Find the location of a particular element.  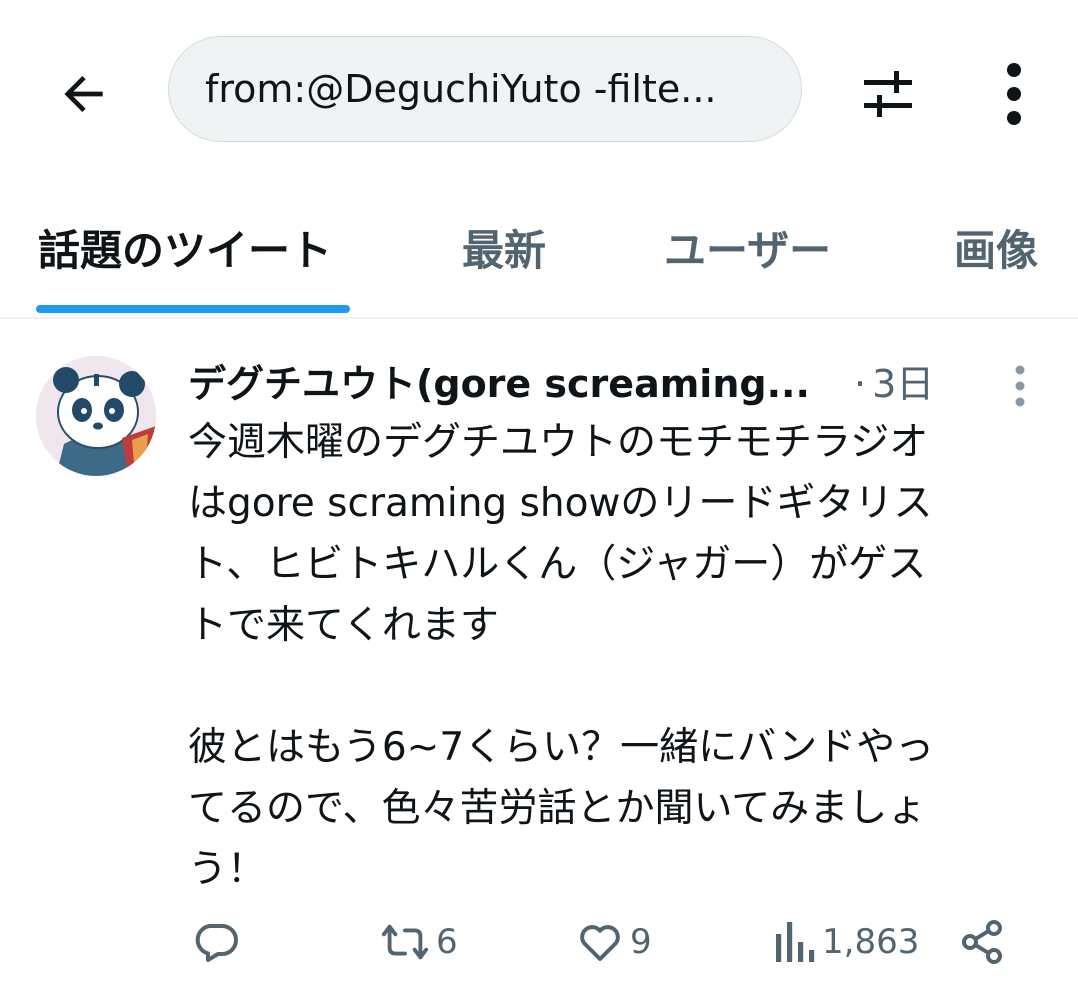

reply-icon is located at coordinates (216, 943).